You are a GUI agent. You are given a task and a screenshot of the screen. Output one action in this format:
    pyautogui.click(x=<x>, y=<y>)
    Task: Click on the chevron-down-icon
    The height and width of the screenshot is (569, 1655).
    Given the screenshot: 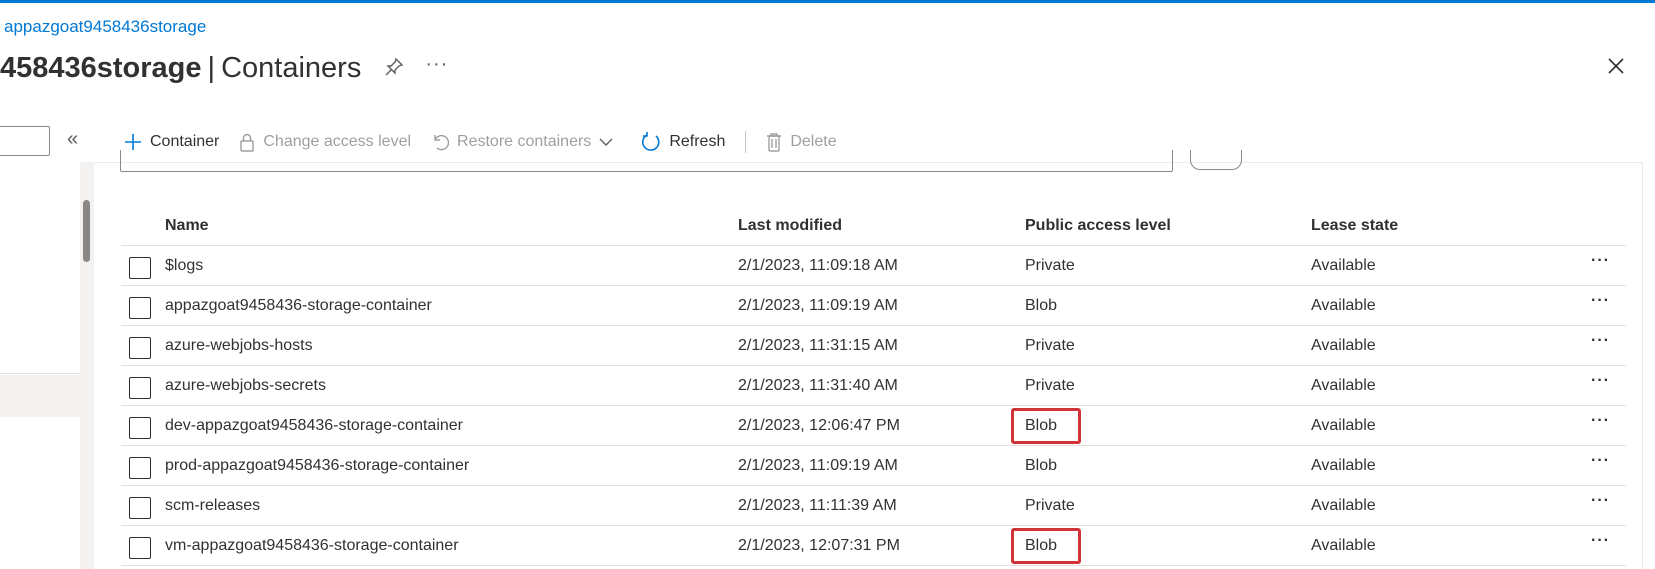 What is the action you would take?
    pyautogui.click(x=606, y=142)
    